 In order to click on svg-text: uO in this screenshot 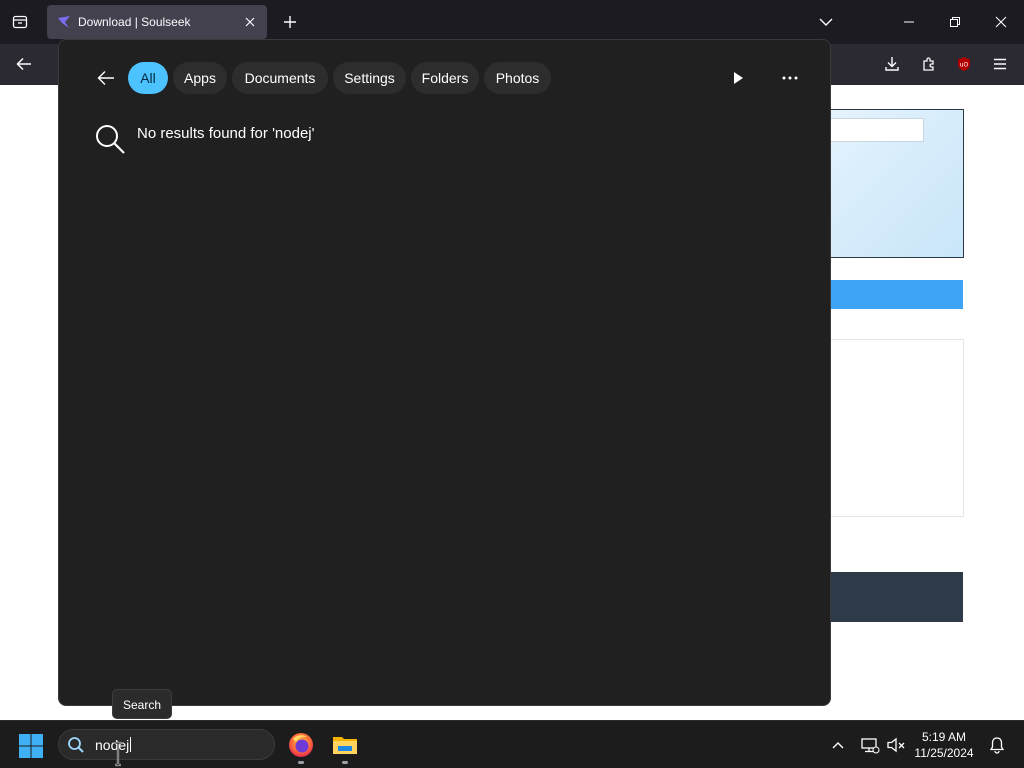, I will do `click(964, 65)`.